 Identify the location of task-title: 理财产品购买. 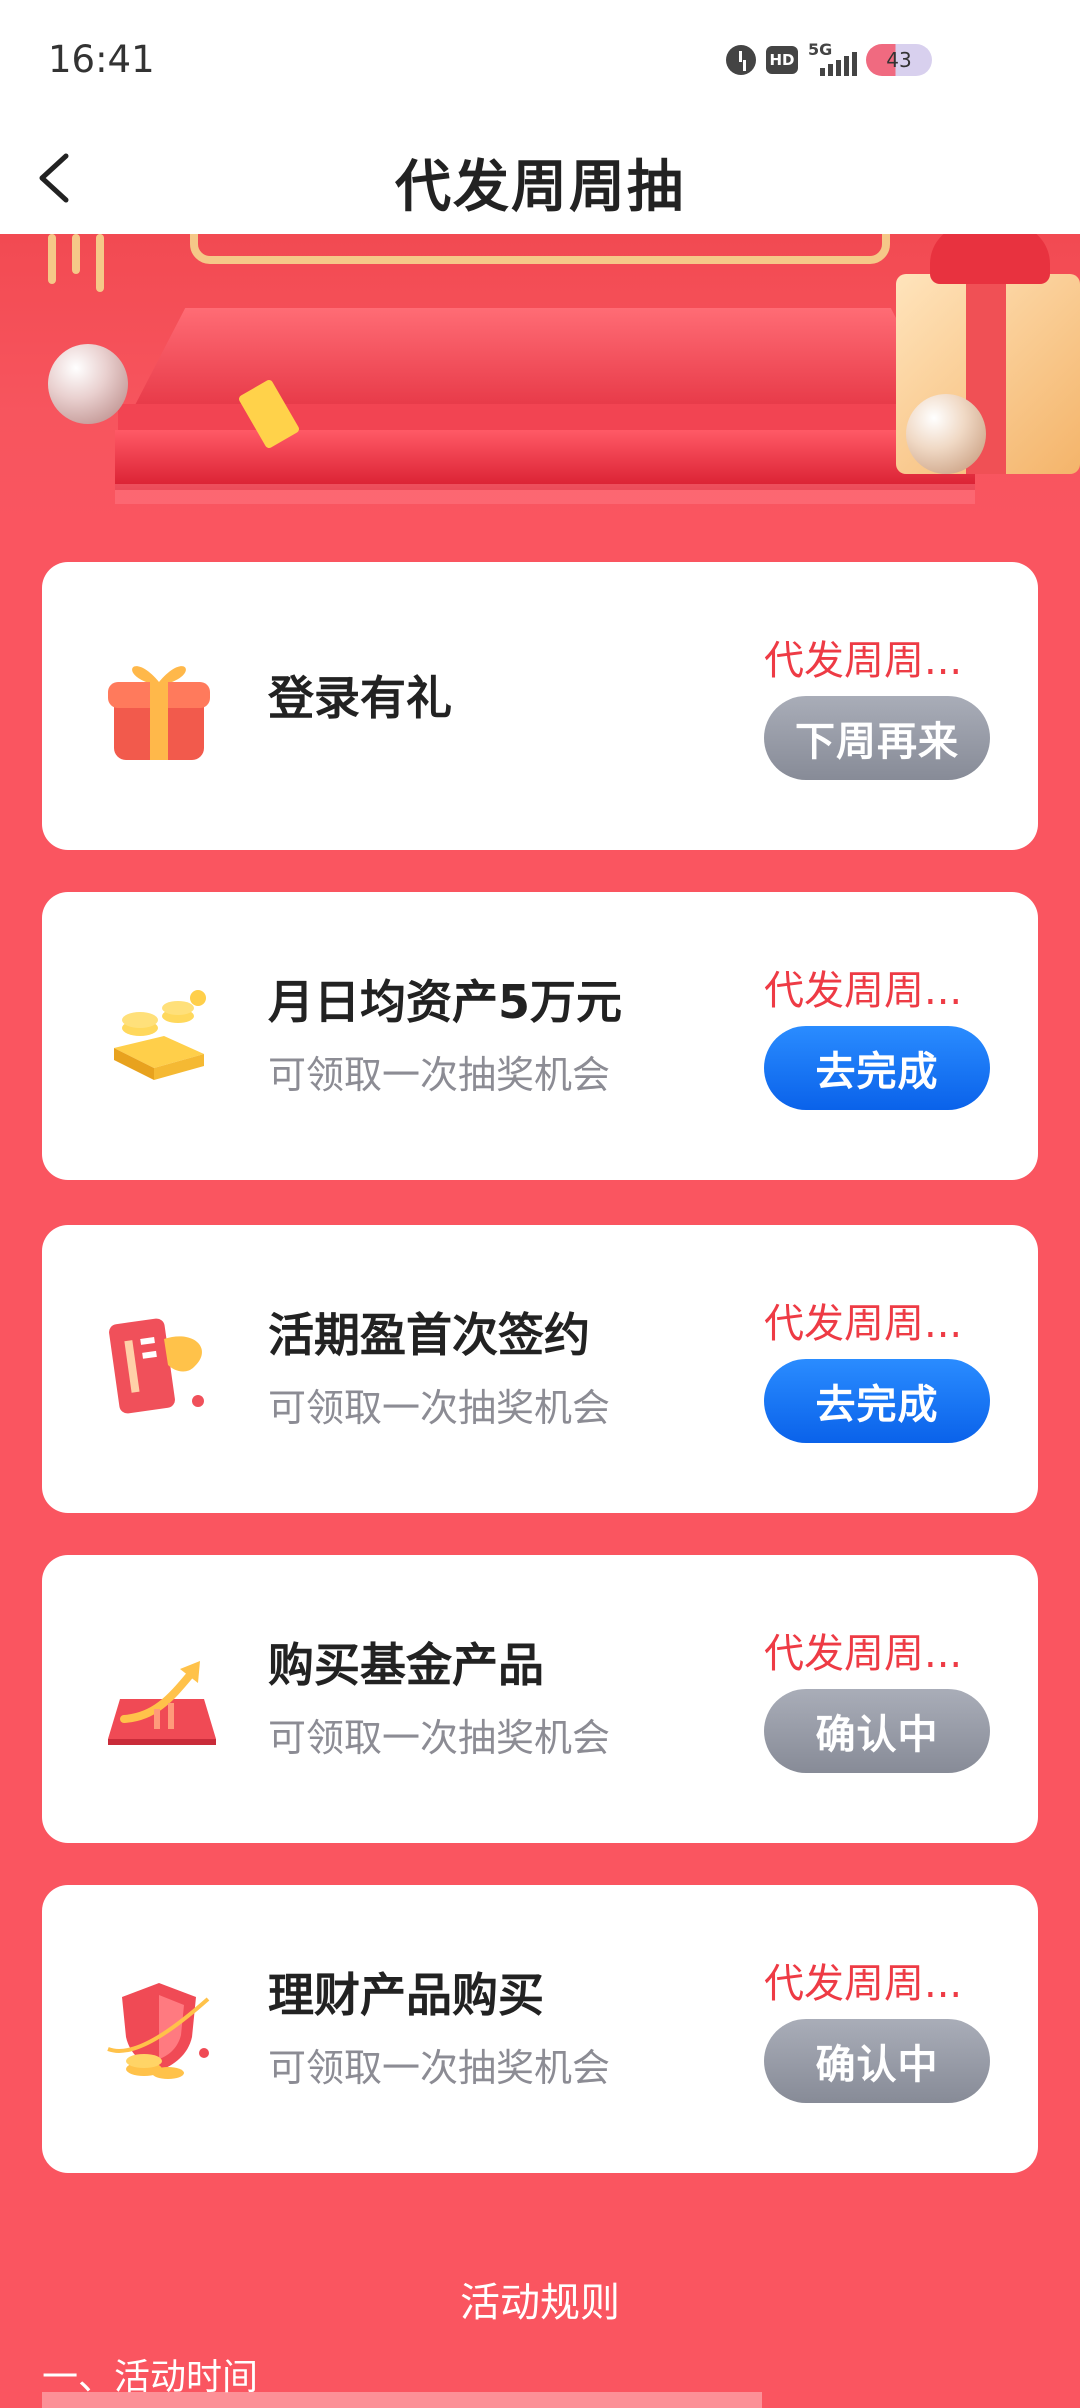
(406, 1995).